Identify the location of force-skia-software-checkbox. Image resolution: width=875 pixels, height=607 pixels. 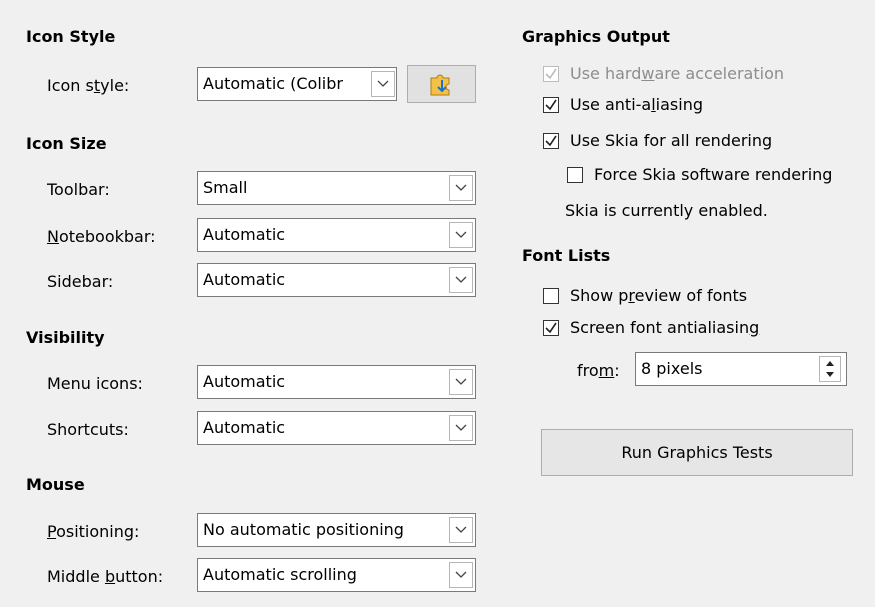
(575, 175).